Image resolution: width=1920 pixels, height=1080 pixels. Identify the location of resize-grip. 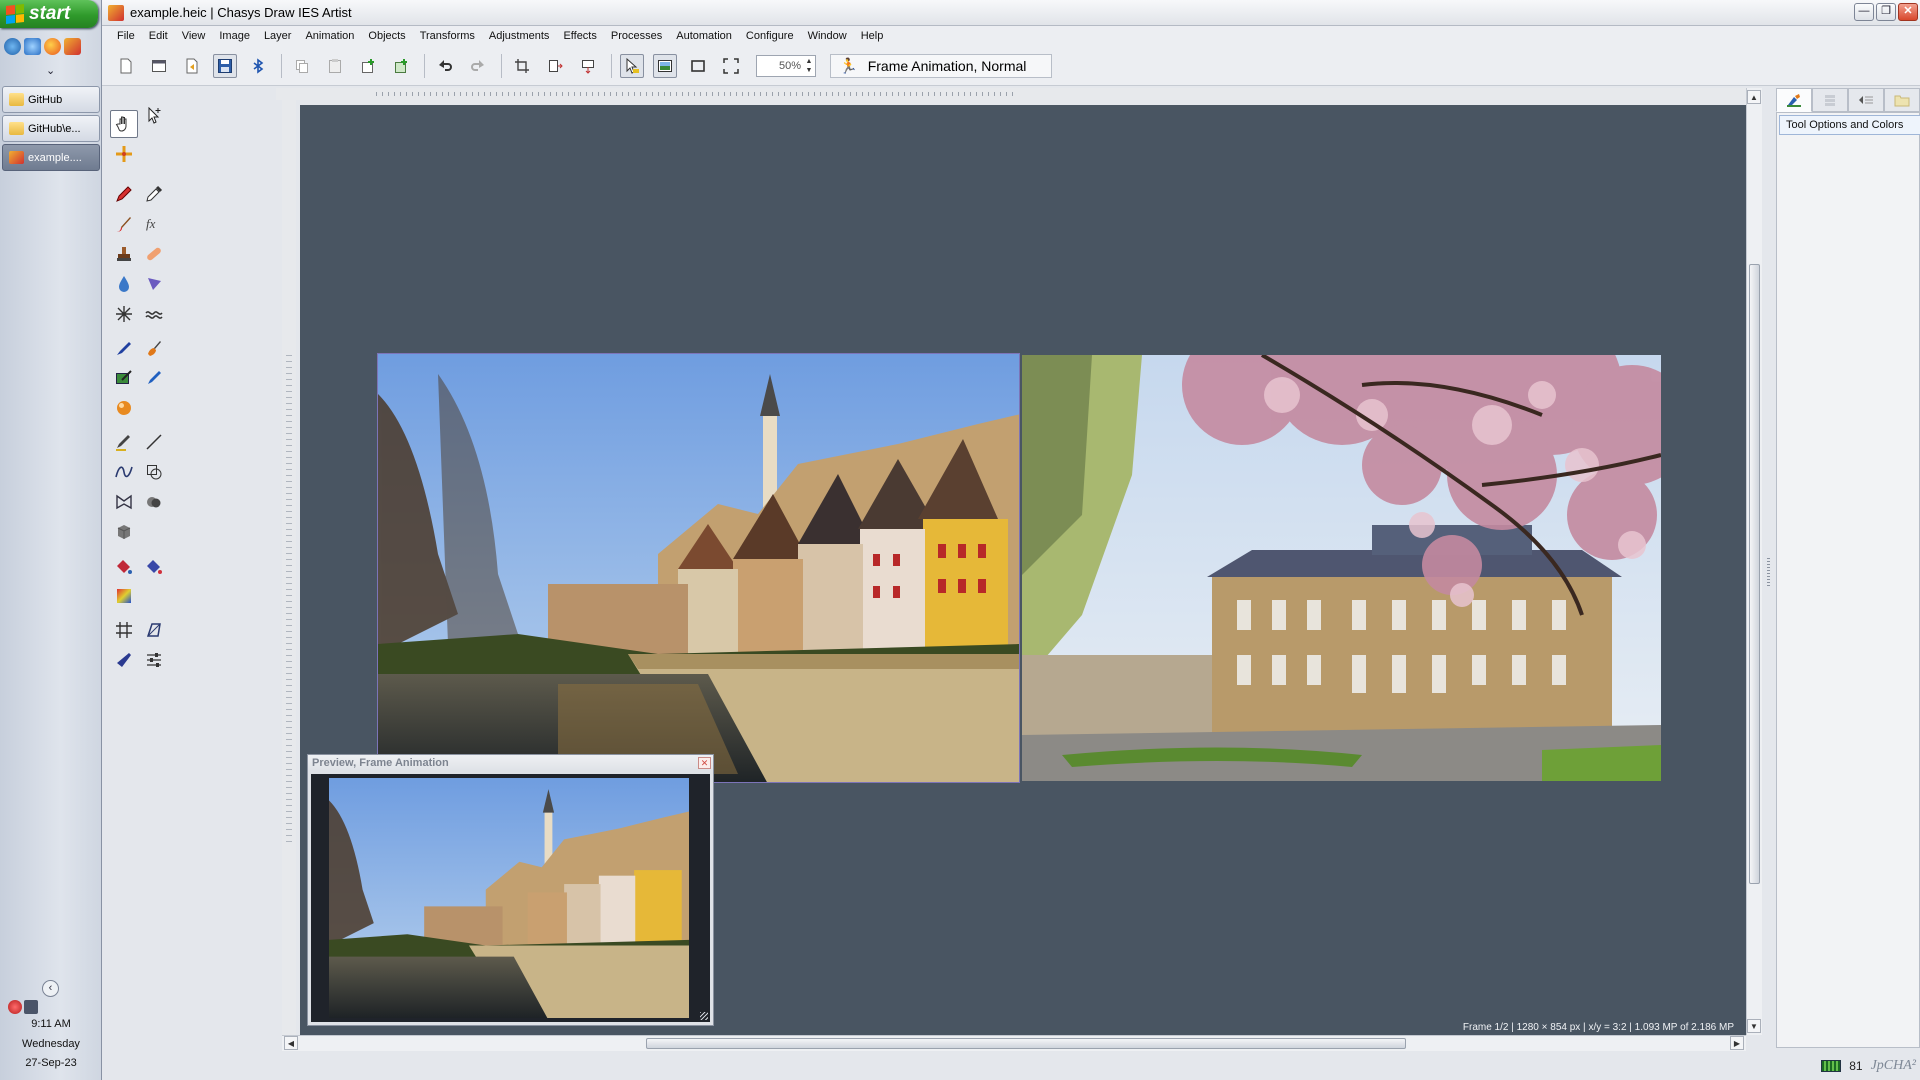
(704, 1016).